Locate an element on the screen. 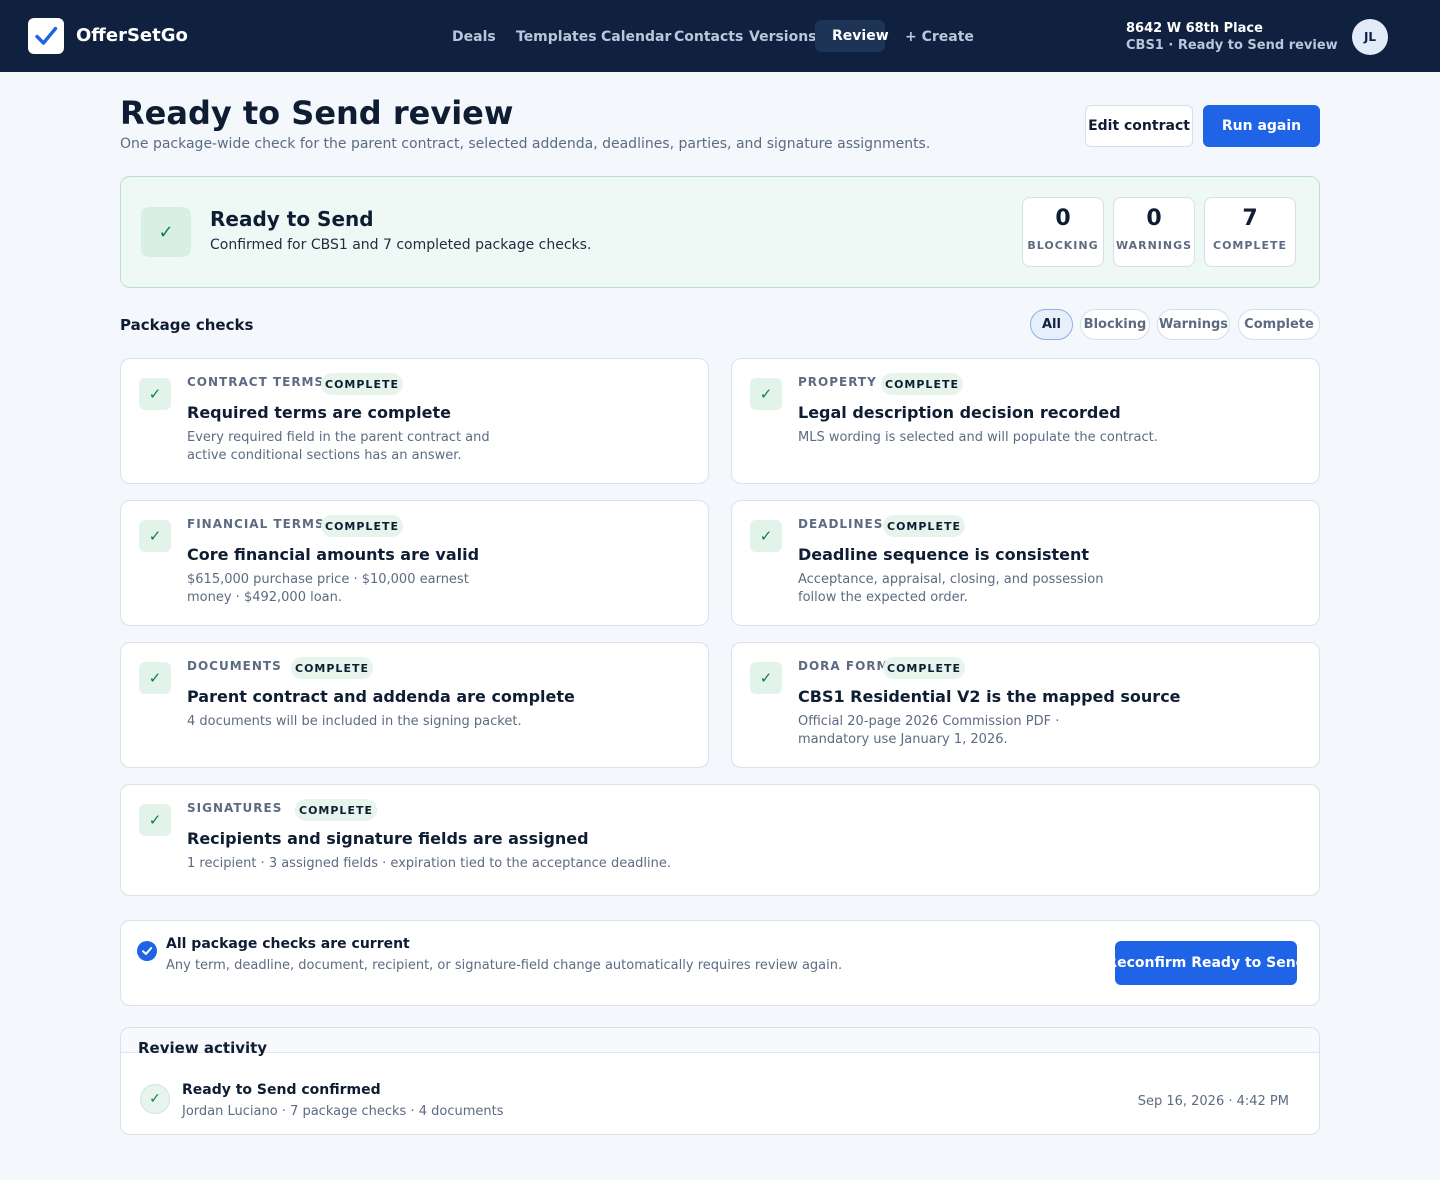 The image size is (1440, 1180). activity-event: Ready to Send confirmed is located at coordinates (281, 1090).